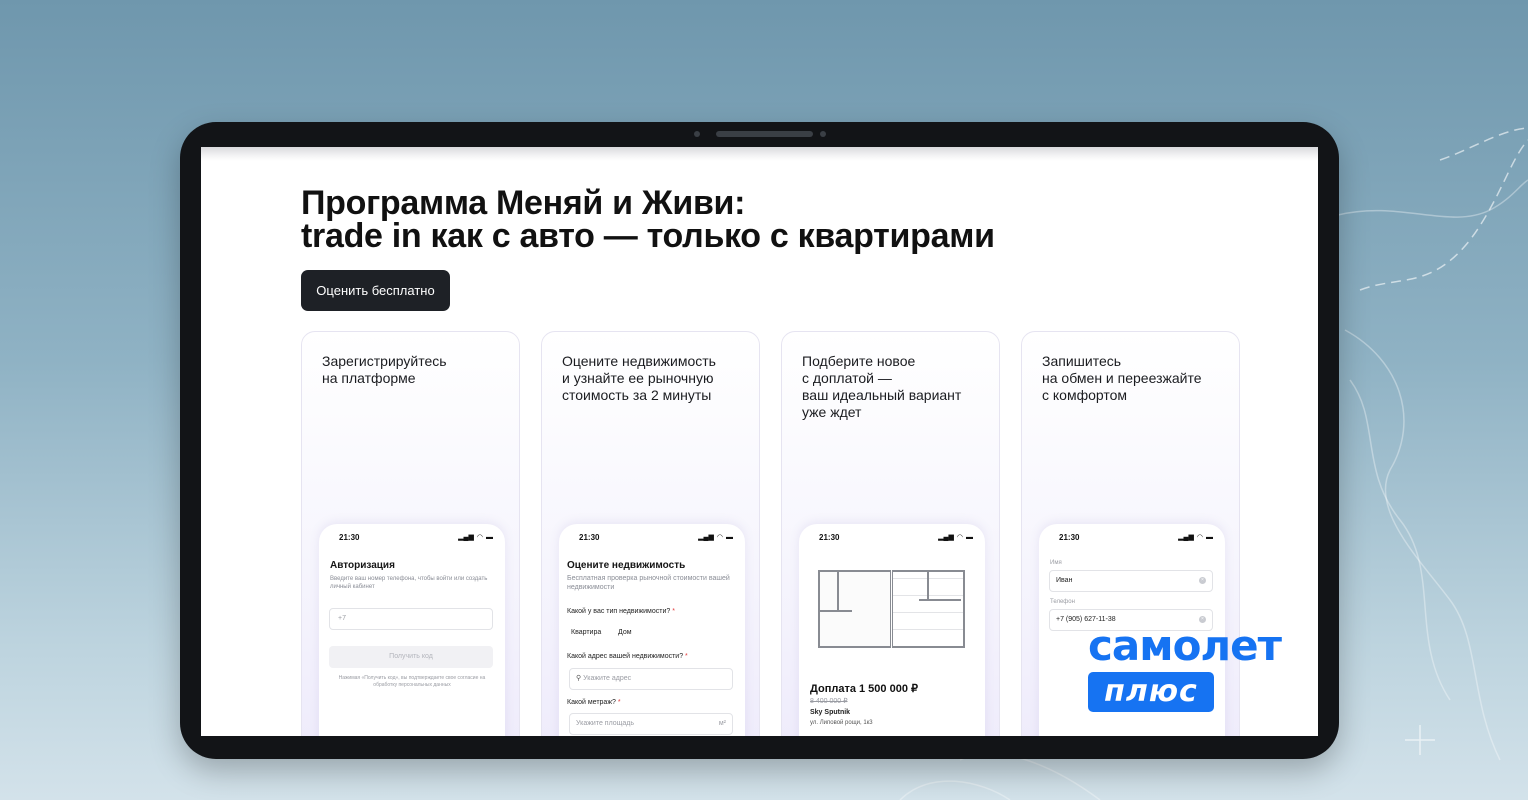 The width and height of the screenshot is (1528, 800). I want to click on card-line: Запишитесь, so click(1082, 361).